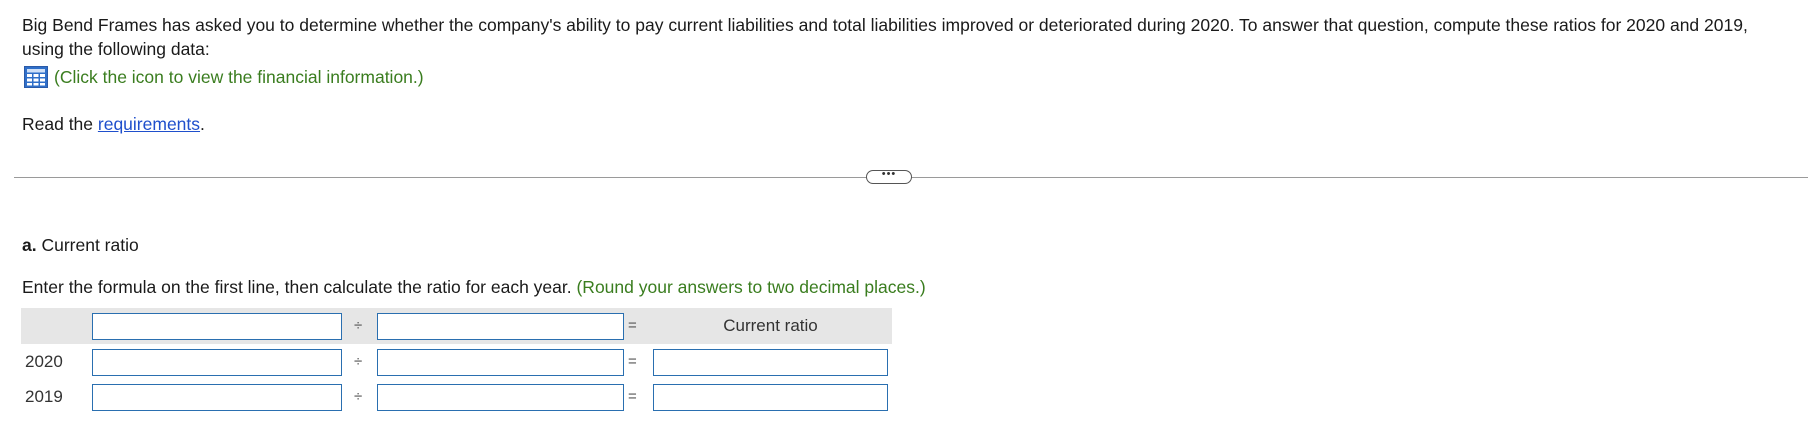 Image resolution: width=1808 pixels, height=438 pixels. What do you see at coordinates (500, 326) in the screenshot?
I see `formula-denominator-input` at bounding box center [500, 326].